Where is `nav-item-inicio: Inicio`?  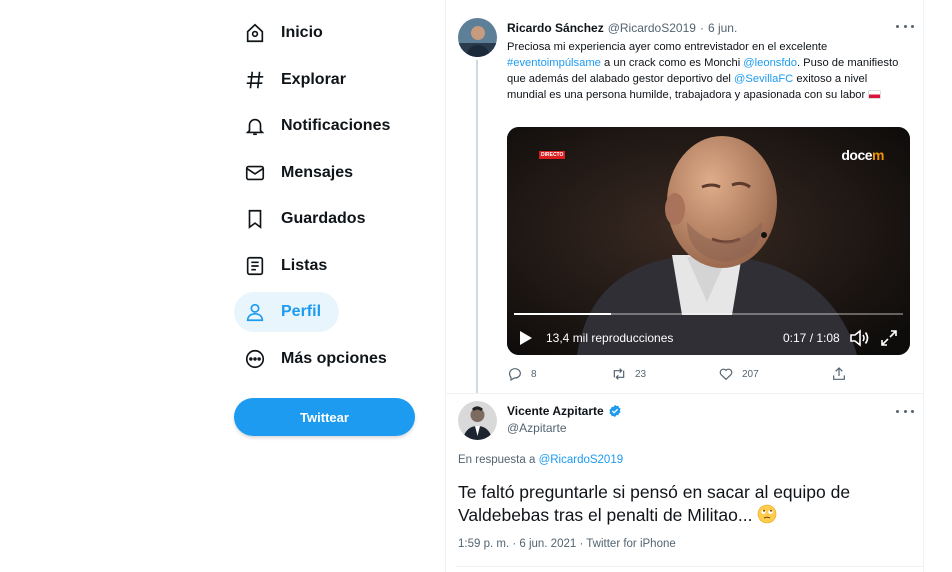 nav-item-inicio: Inicio is located at coordinates (287, 33).